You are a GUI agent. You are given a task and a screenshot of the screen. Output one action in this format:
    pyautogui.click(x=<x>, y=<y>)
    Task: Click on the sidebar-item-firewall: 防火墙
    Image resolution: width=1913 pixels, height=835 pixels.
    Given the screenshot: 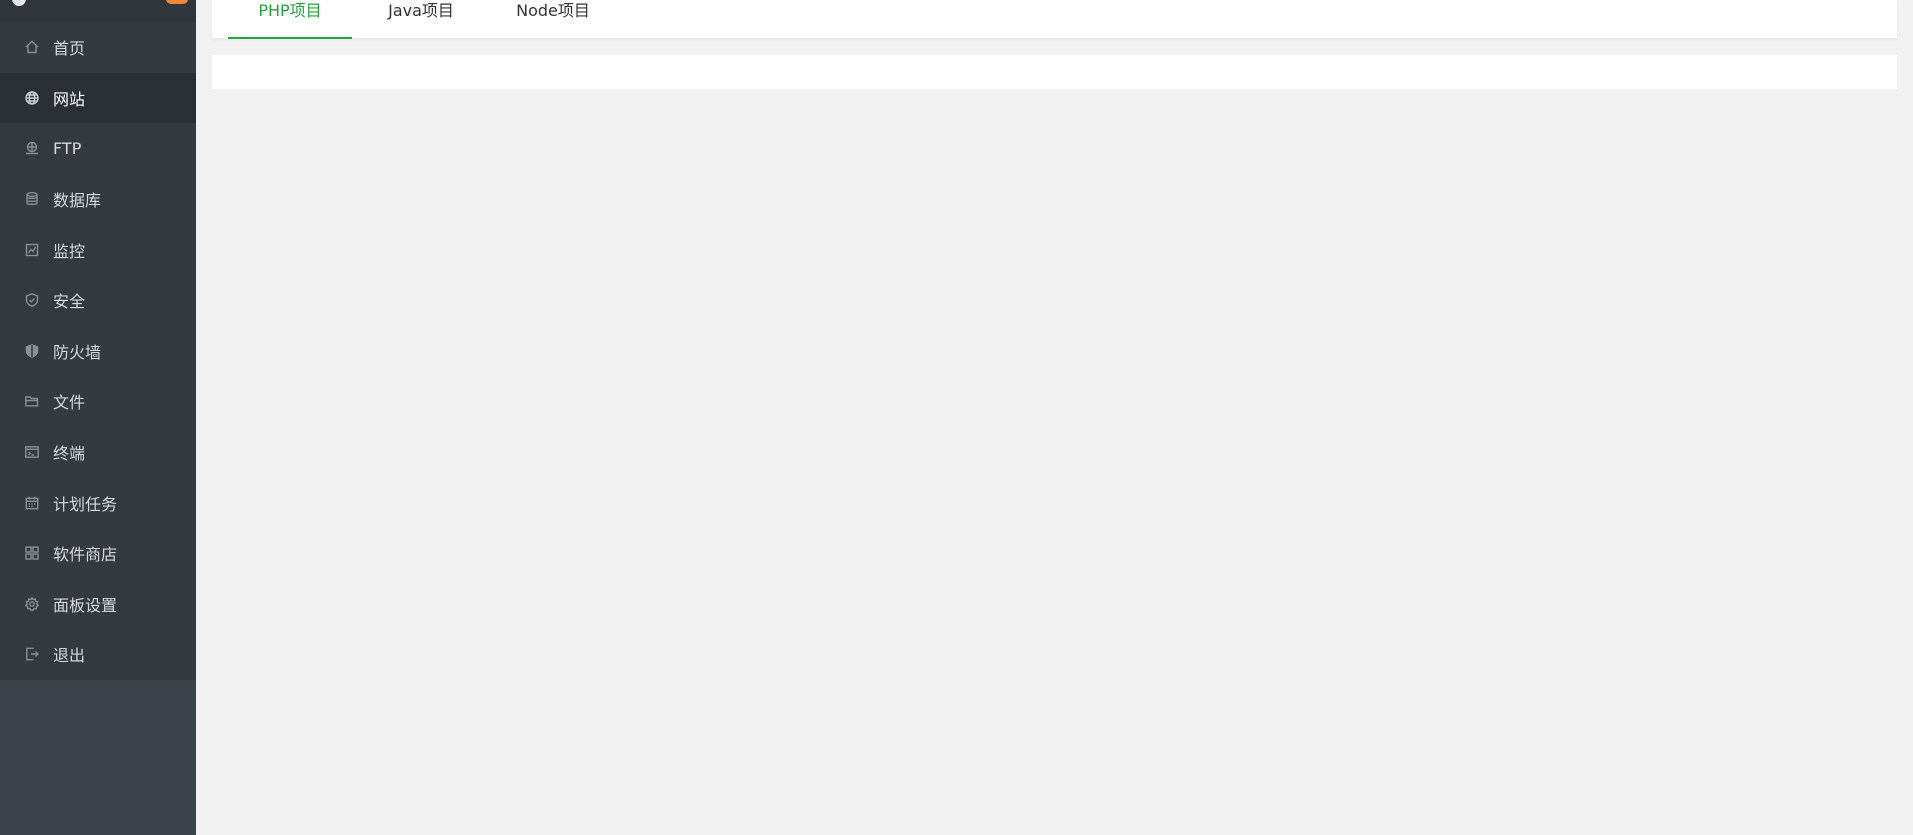 What is the action you would take?
    pyautogui.click(x=98, y=351)
    